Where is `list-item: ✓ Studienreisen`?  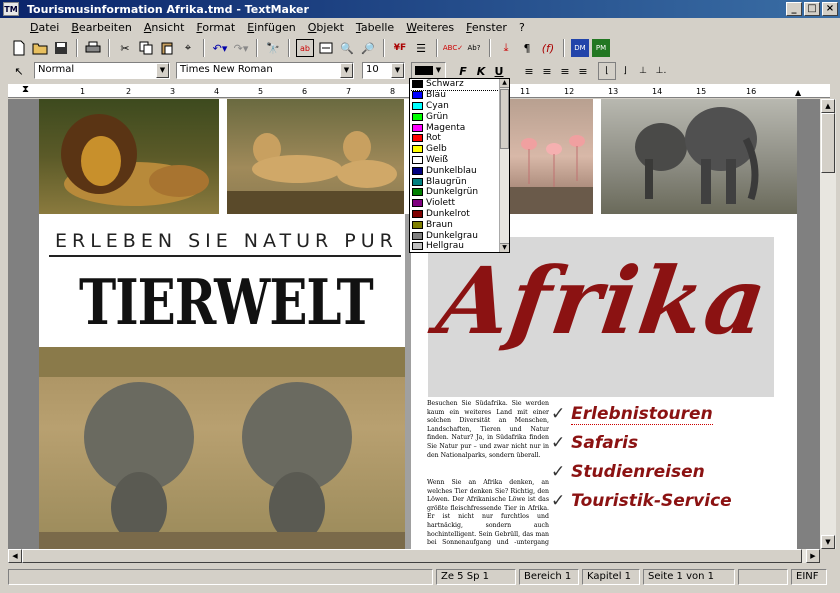
list-item: ✓ Studienreisen is located at coordinates (628, 472).